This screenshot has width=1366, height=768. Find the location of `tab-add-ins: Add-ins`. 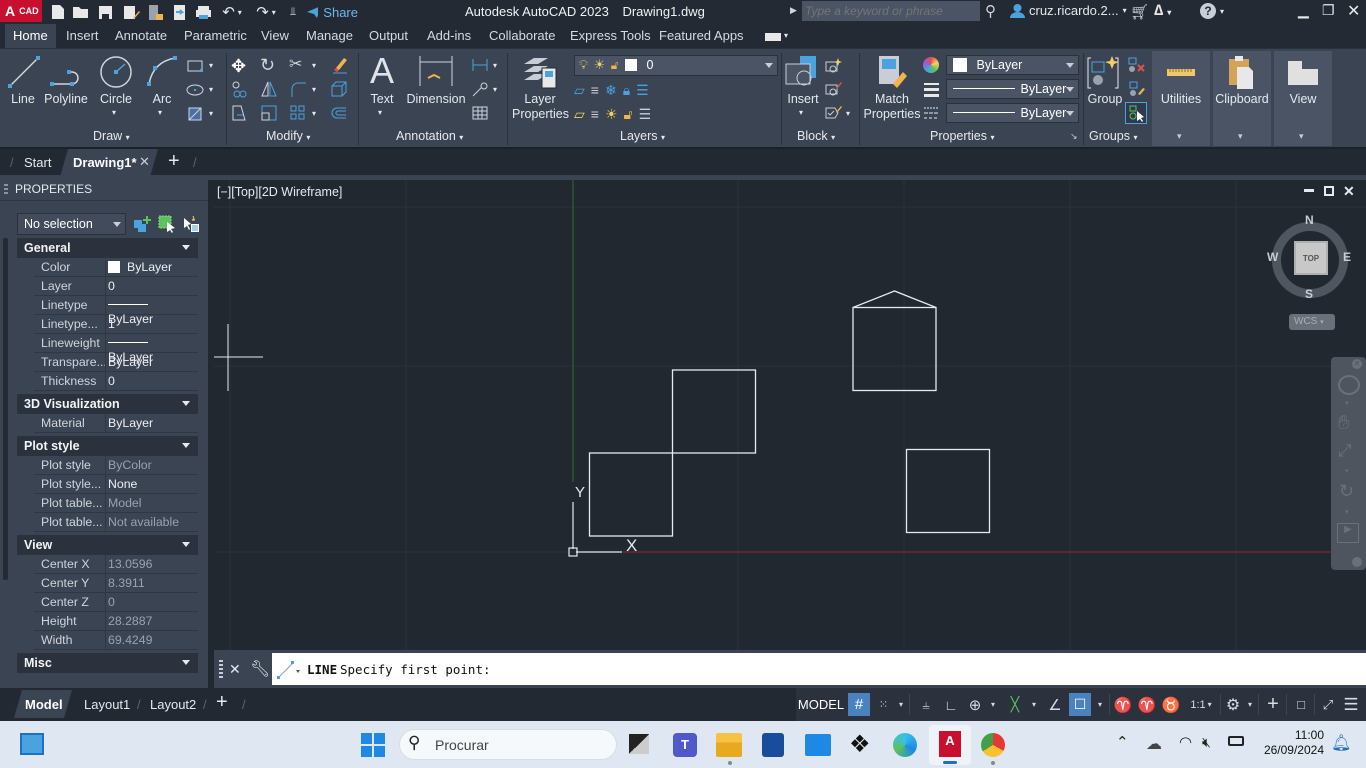

tab-add-ins: Add-ins is located at coordinates (449, 35).